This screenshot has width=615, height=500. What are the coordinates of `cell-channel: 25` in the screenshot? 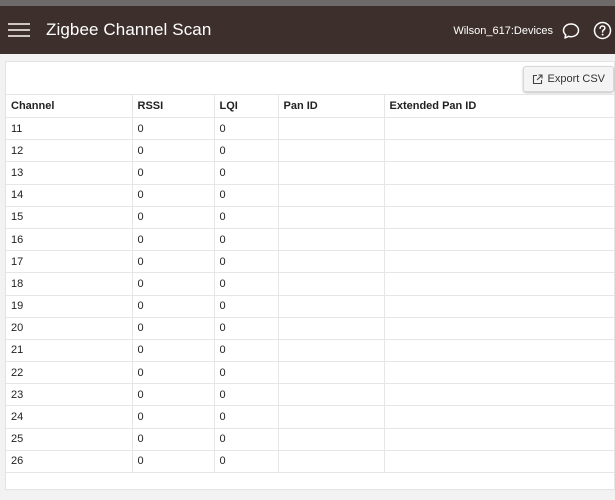 It's located at (69, 439).